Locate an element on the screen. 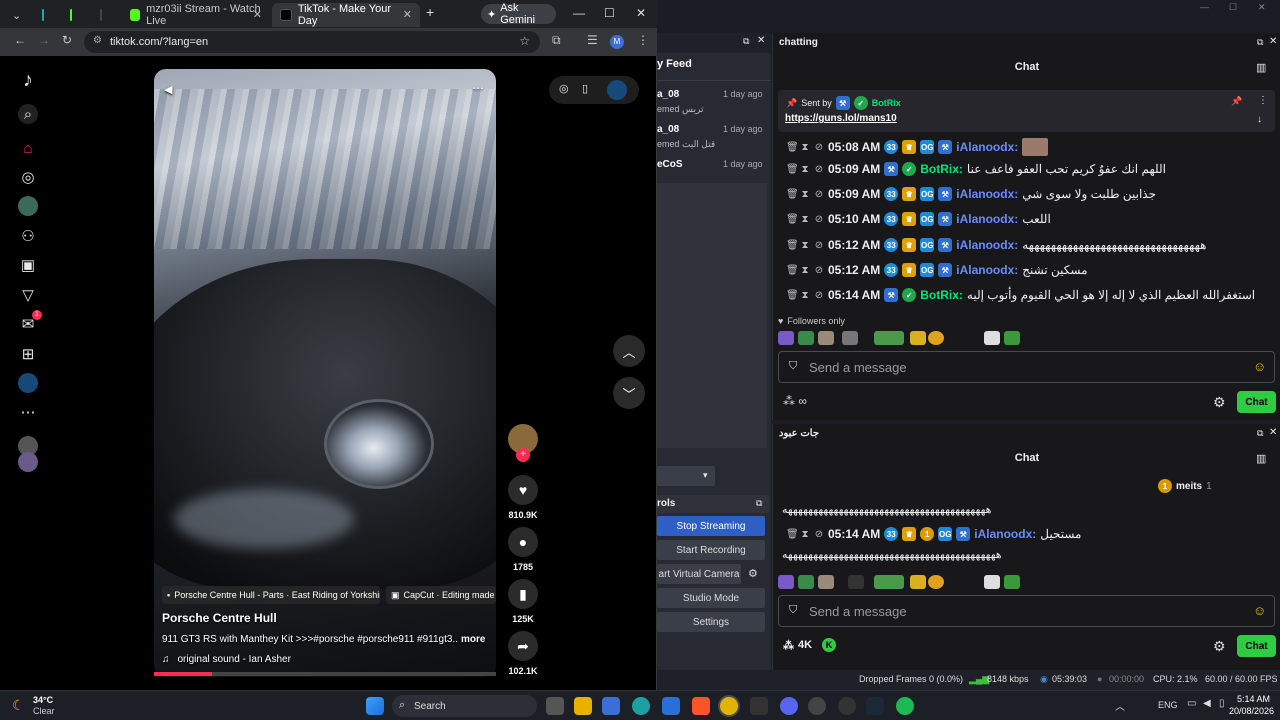  file-explorer-icon is located at coordinates (583, 706).